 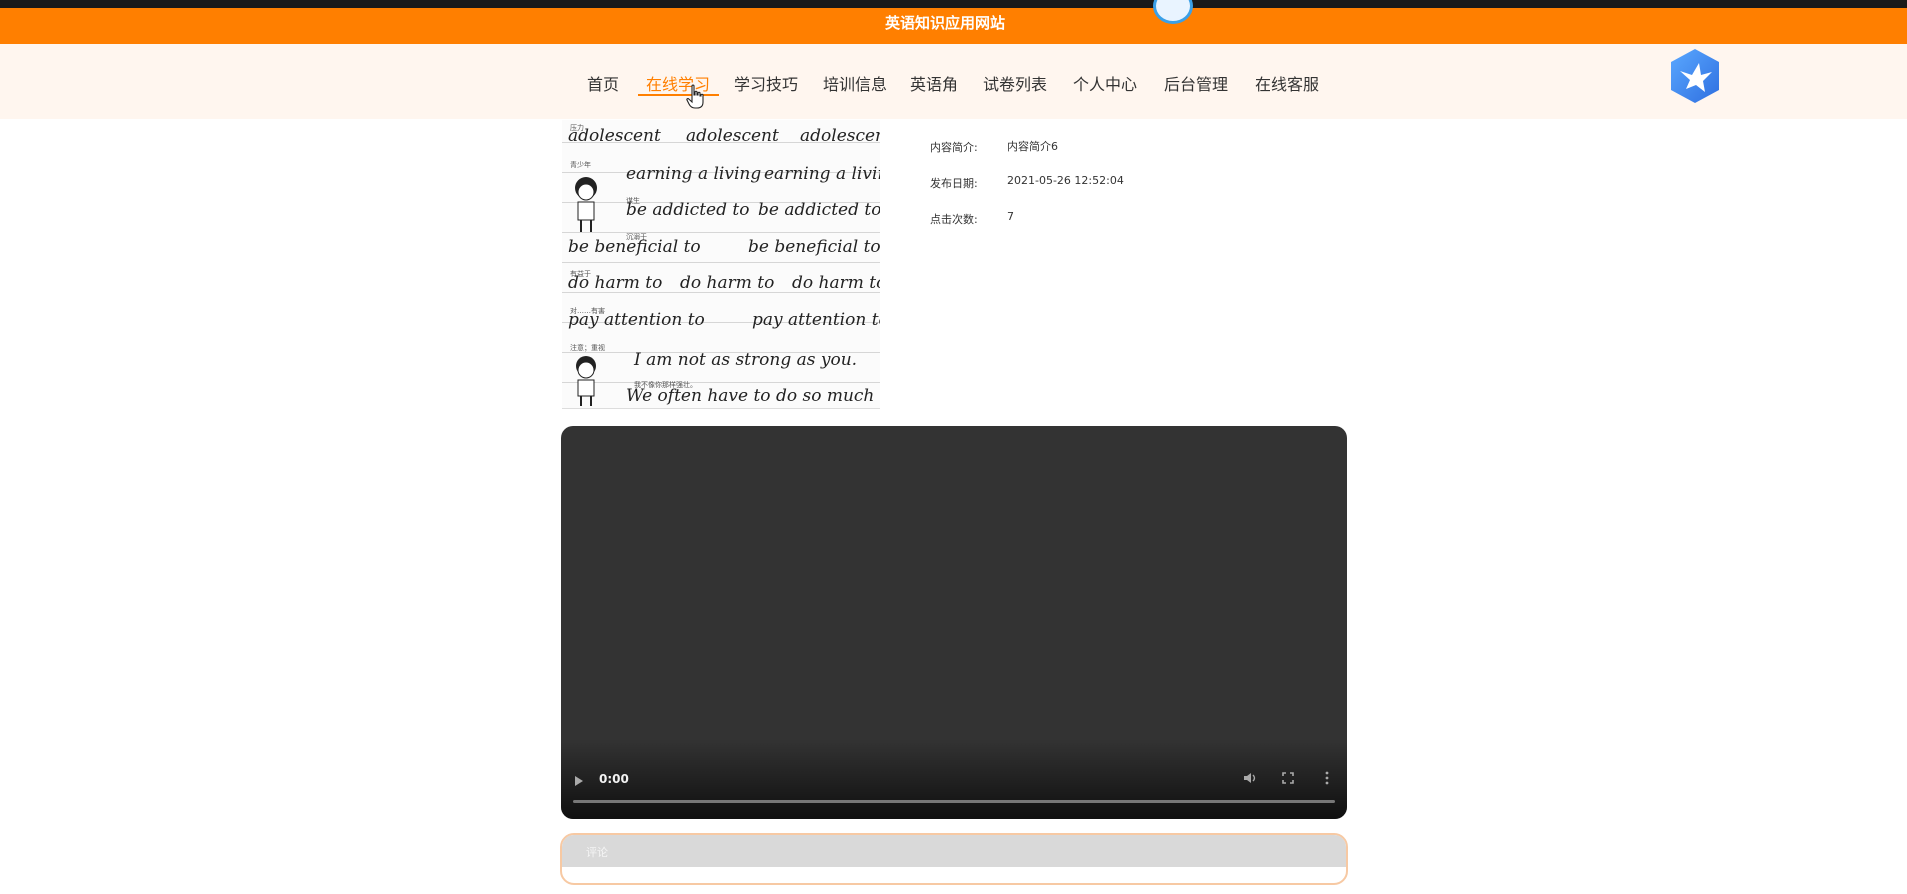 What do you see at coordinates (954, 183) in the screenshot?
I see `date-label: 发布日期:` at bounding box center [954, 183].